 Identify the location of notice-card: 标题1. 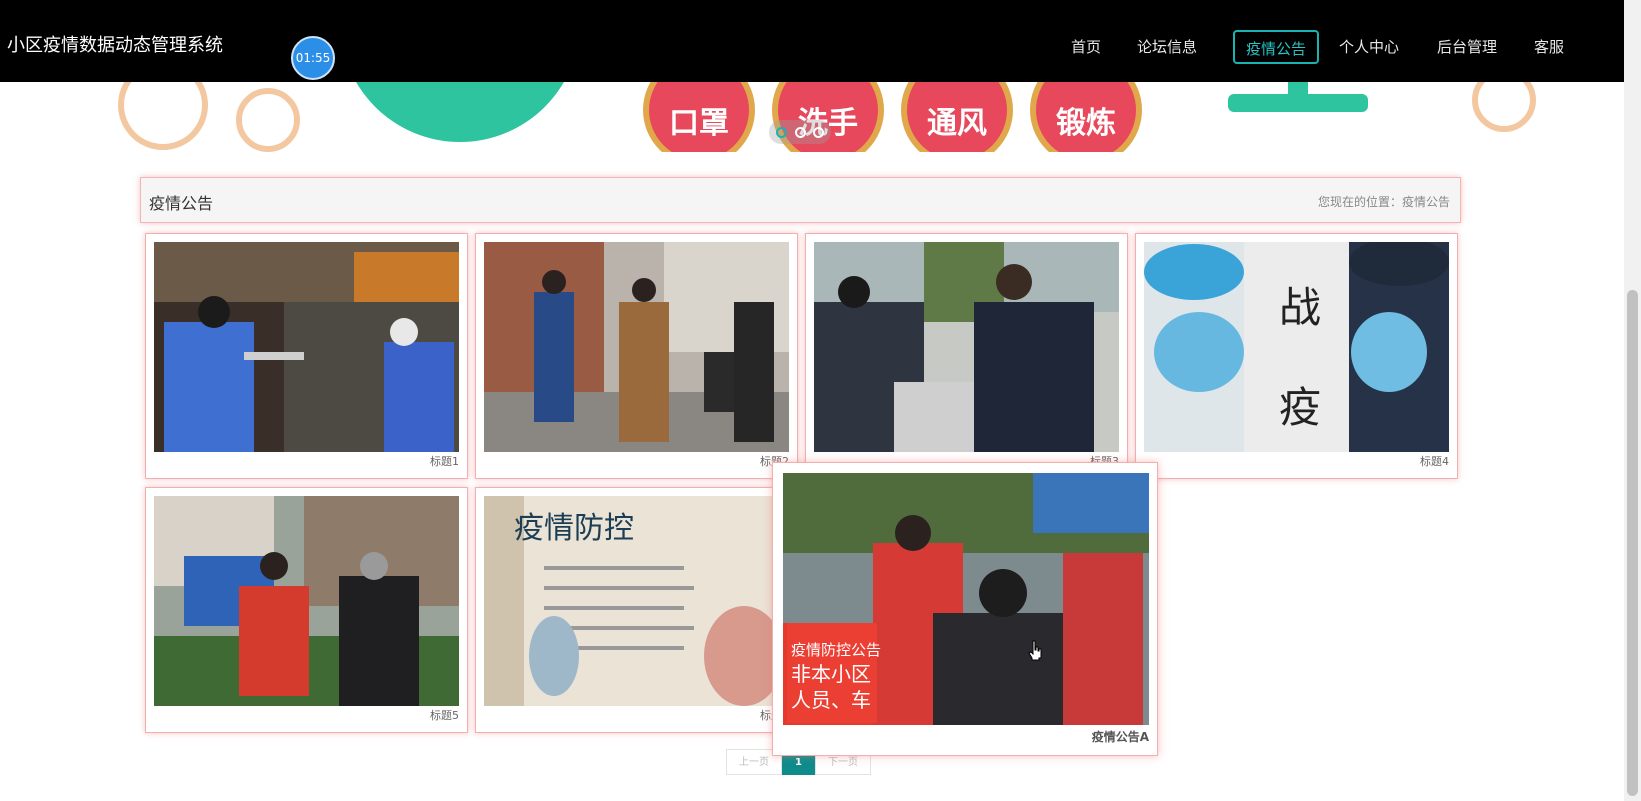
(306, 356).